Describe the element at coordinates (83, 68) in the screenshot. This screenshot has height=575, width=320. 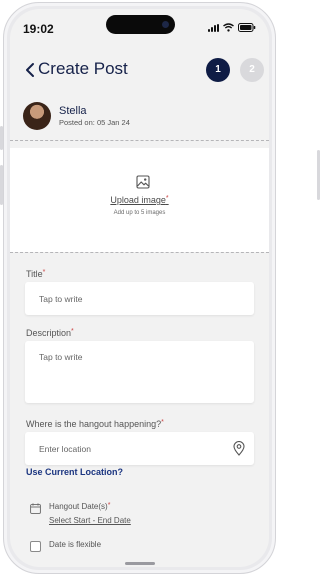
I see `page-title: Create Post` at that location.